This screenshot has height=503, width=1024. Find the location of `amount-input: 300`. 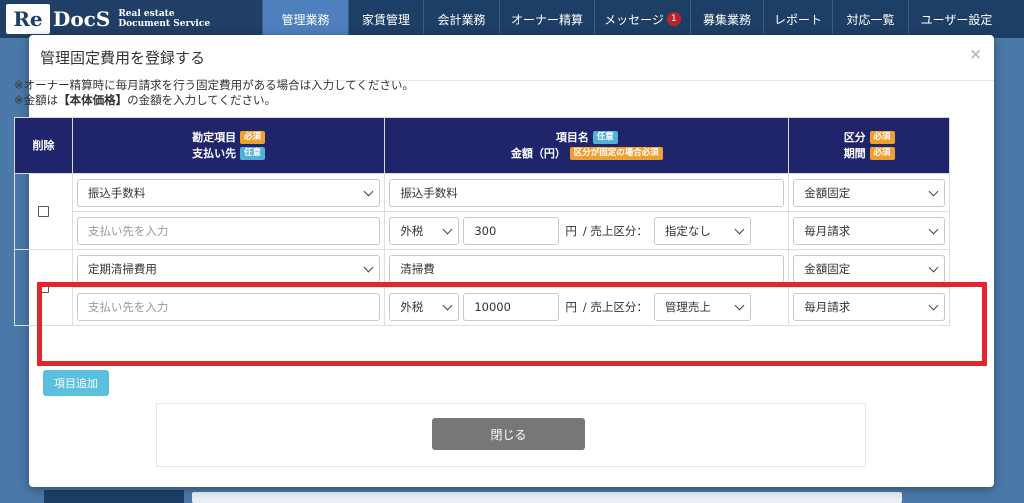

amount-input: 300 is located at coordinates (511, 230).